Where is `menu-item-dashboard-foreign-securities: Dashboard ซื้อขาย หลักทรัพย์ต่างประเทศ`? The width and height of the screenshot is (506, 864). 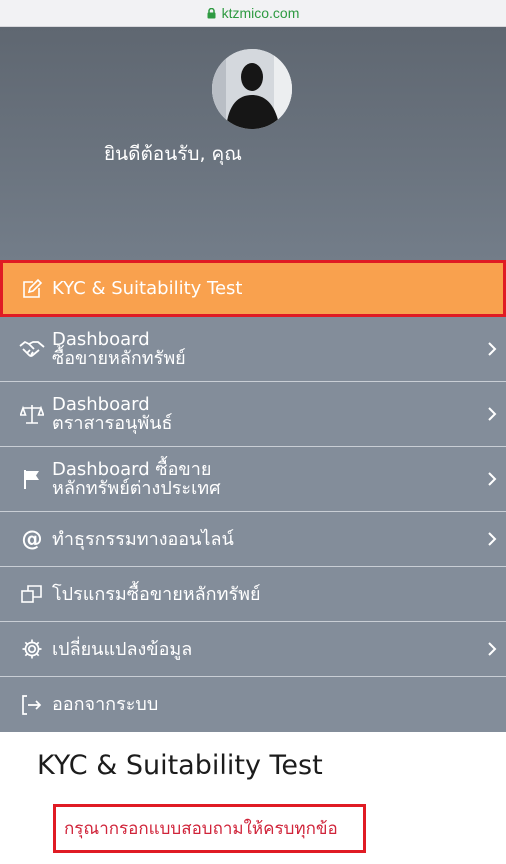
menu-item-dashboard-foreign-securities: Dashboard ซื้อขาย หลักทรัพย์ต่างประเทศ is located at coordinates (253, 479).